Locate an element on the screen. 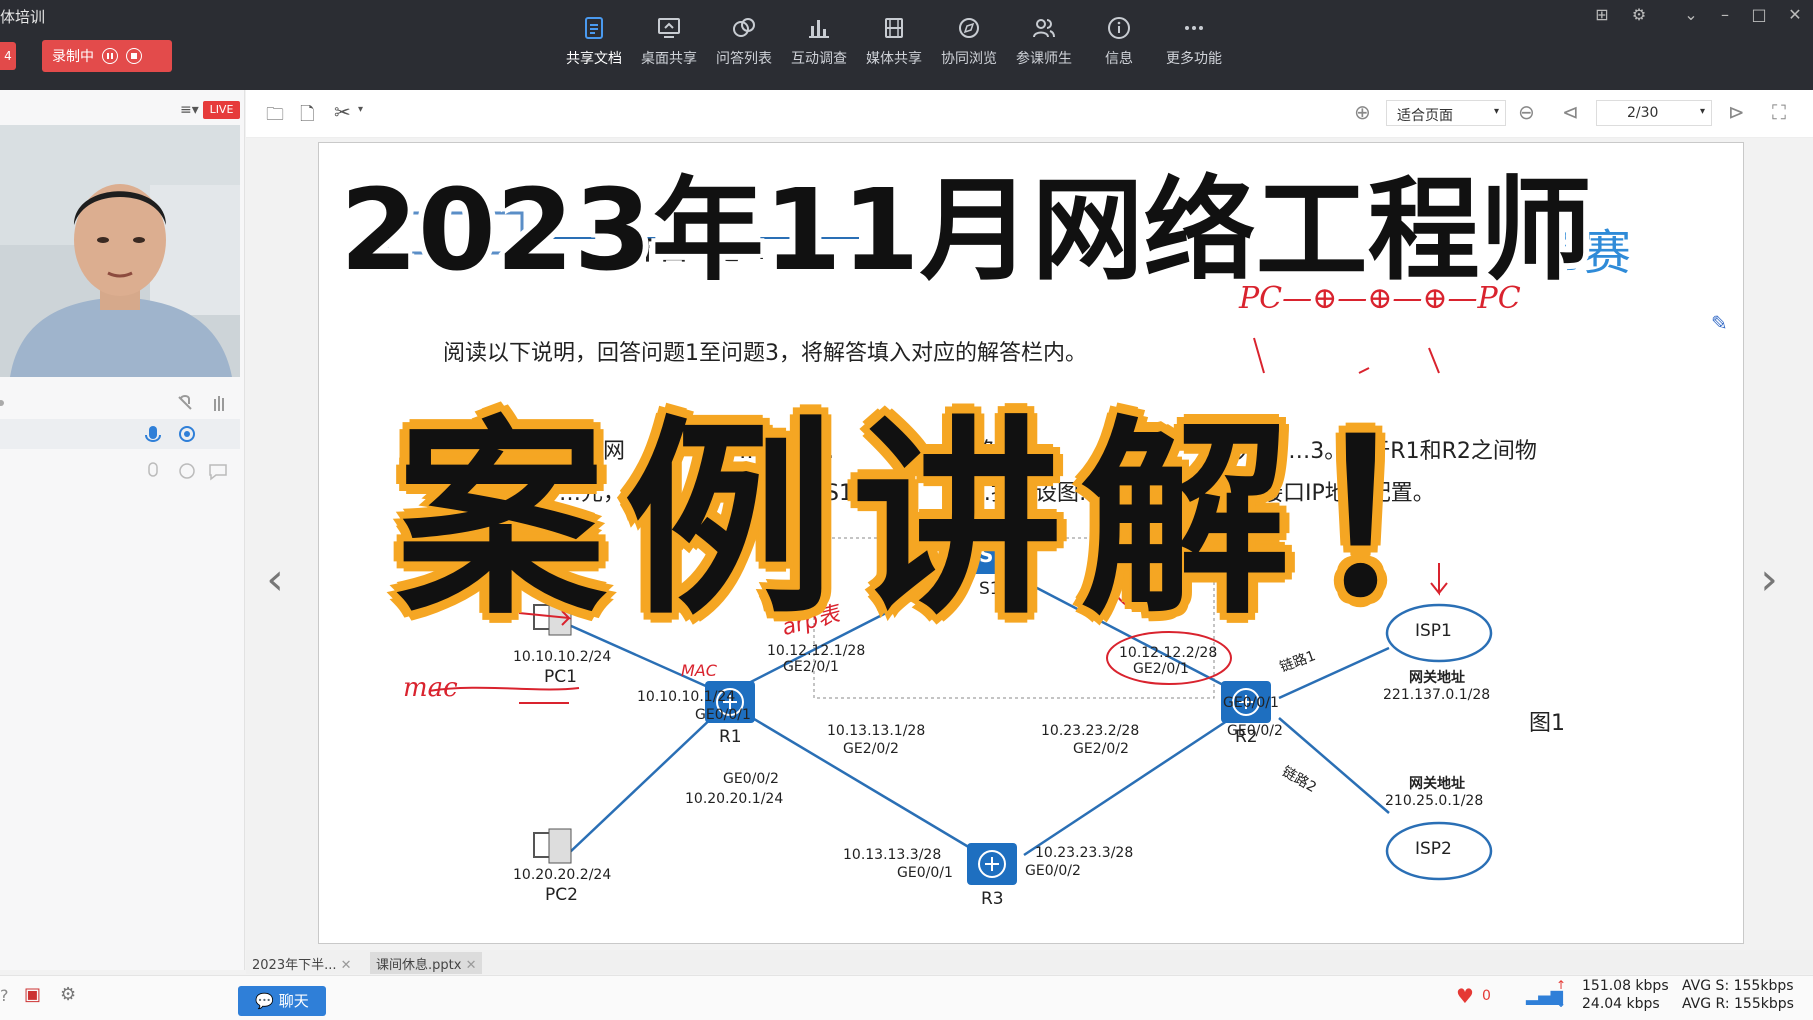 This screenshot has width=1813, height=1020. r1-r3-ip: 10.13.13.1/28 is located at coordinates (876, 731).